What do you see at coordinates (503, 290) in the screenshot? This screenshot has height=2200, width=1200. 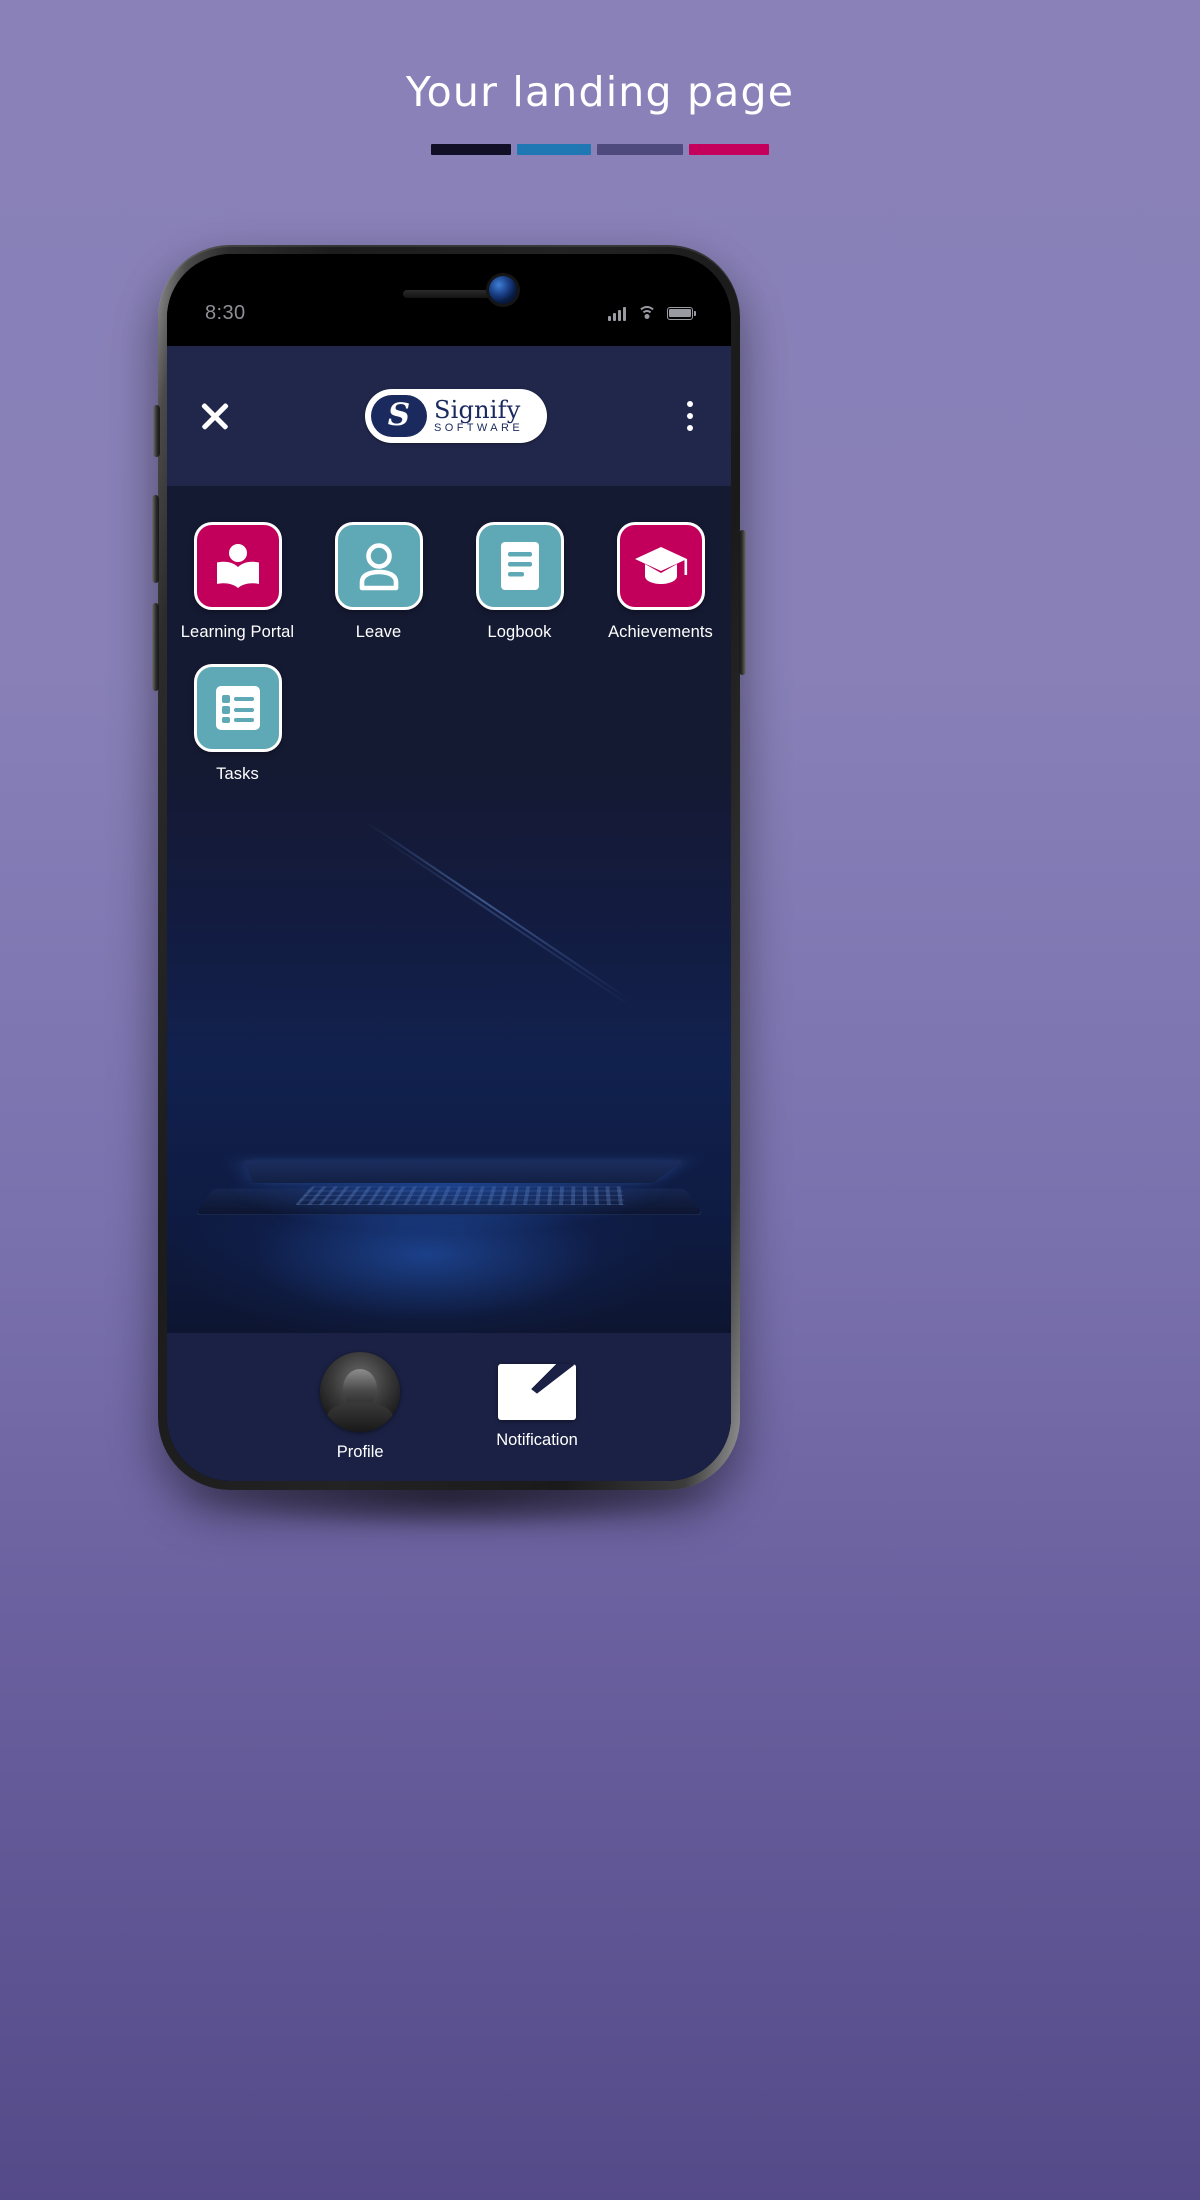 I see `front-camera-icon` at bounding box center [503, 290].